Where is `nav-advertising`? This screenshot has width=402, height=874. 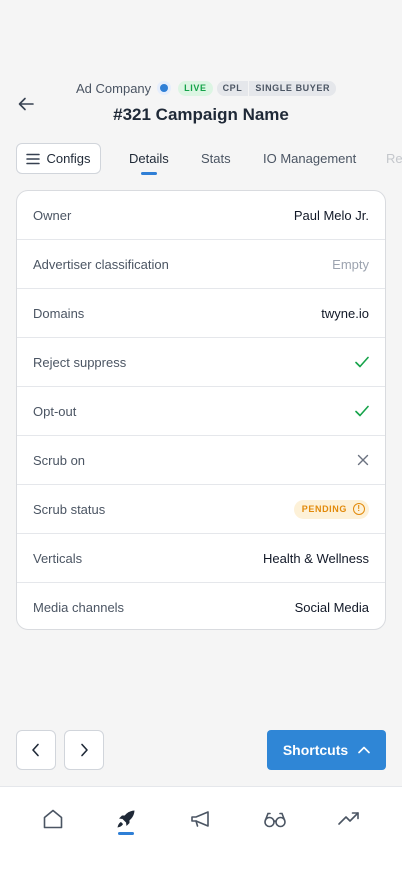 nav-advertising is located at coordinates (201, 819).